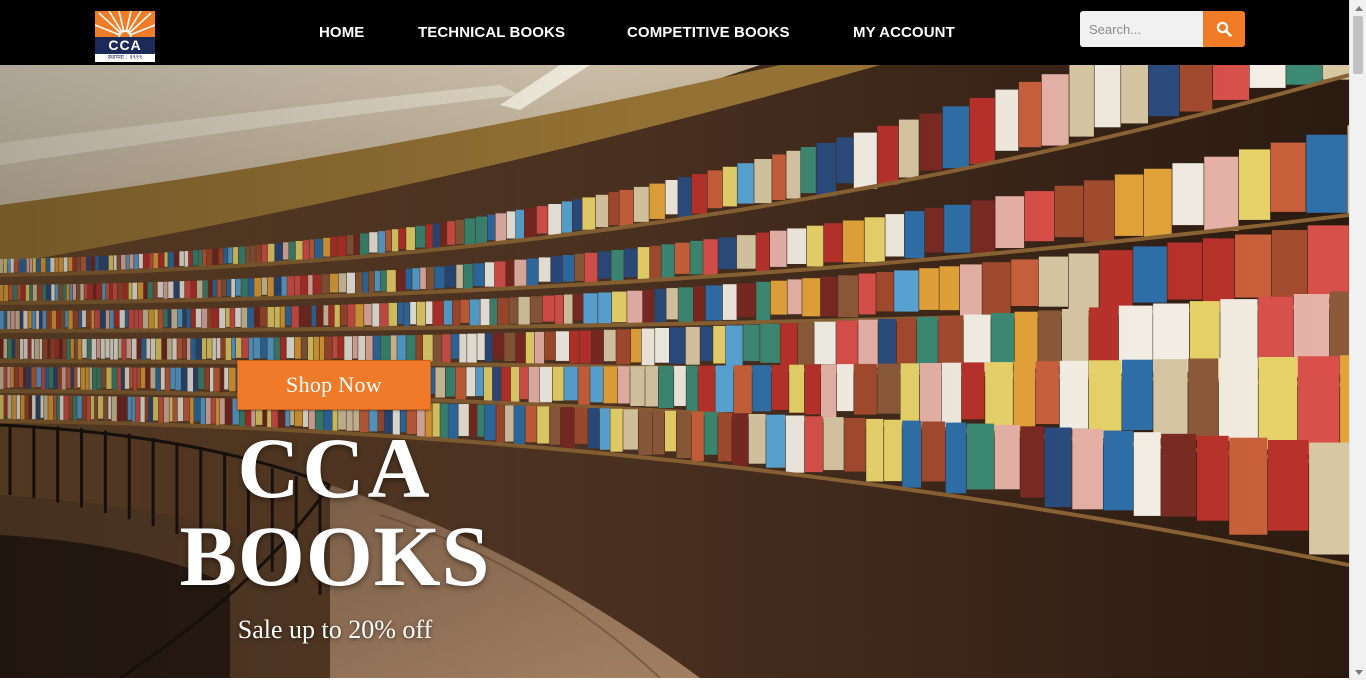 Image resolution: width=1366 pixels, height=680 pixels. What do you see at coordinates (335, 629) in the screenshot?
I see `hero-subtitle: Sale up to 20% off` at bounding box center [335, 629].